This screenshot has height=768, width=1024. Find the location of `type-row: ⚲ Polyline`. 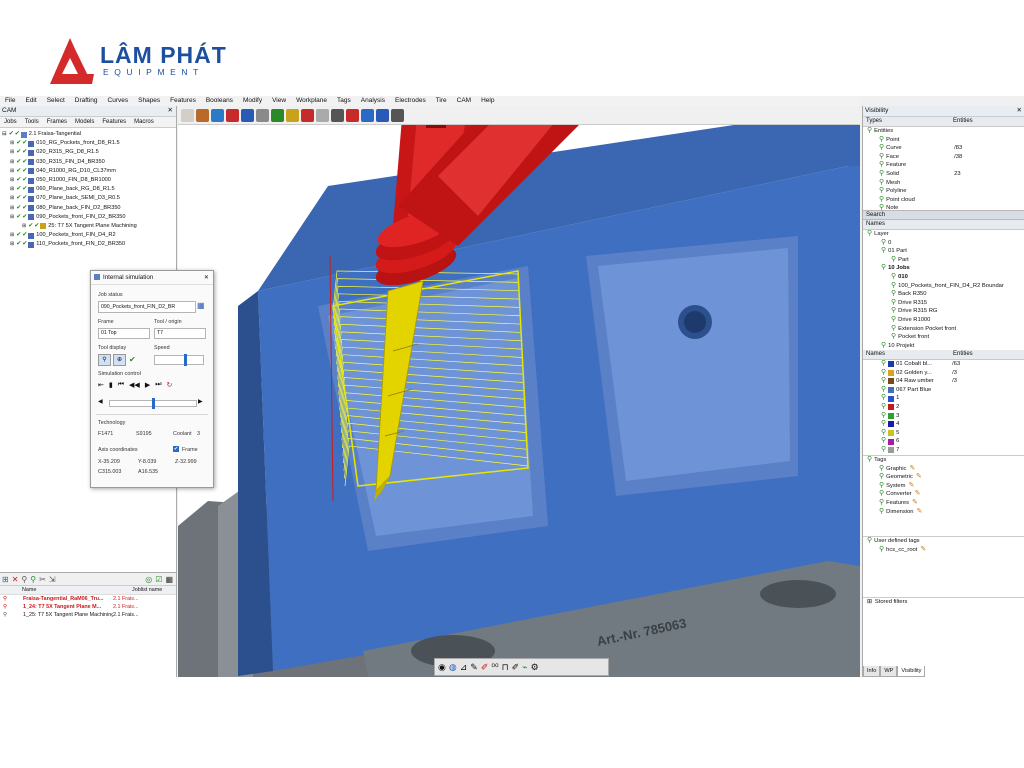

type-row: ⚲ Polyline is located at coordinates (943, 191).